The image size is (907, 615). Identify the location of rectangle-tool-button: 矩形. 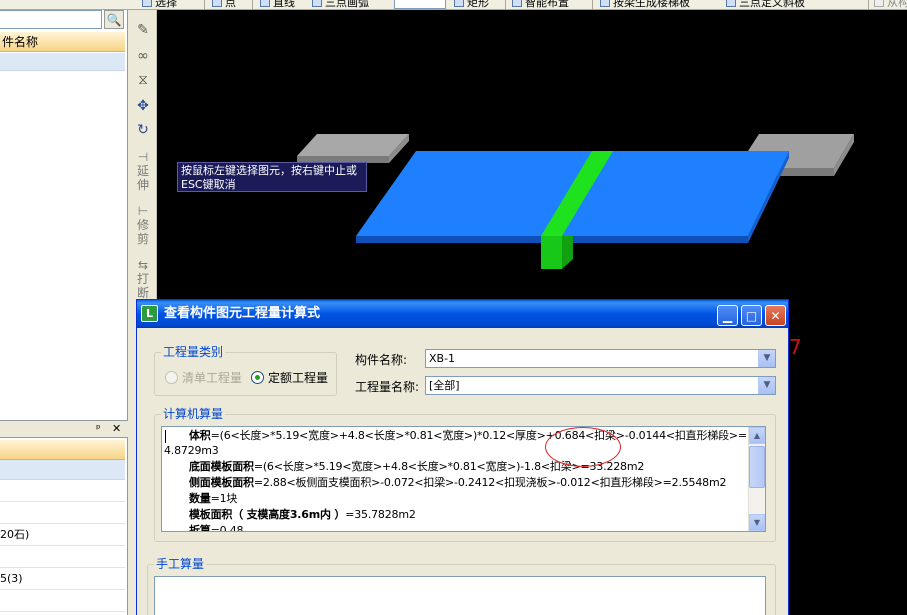
(471, 4).